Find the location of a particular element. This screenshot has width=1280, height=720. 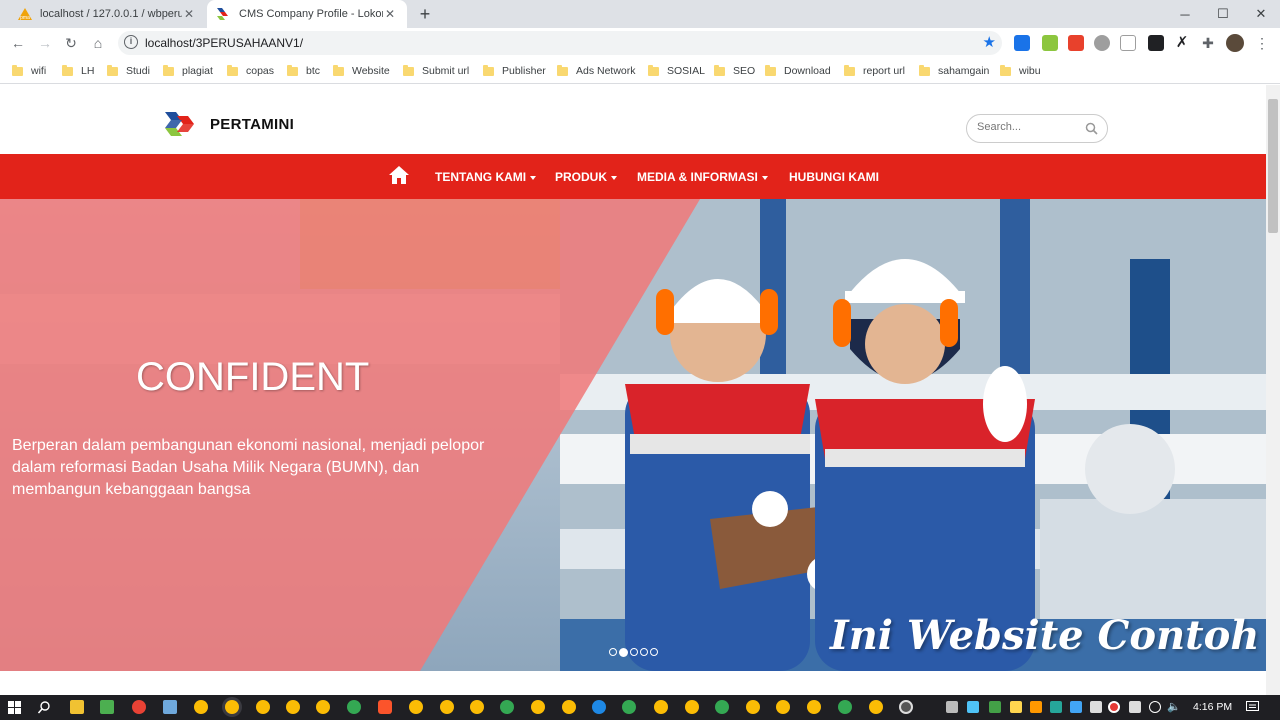

bookmark-folder: report url is located at coordinates (874, 71).